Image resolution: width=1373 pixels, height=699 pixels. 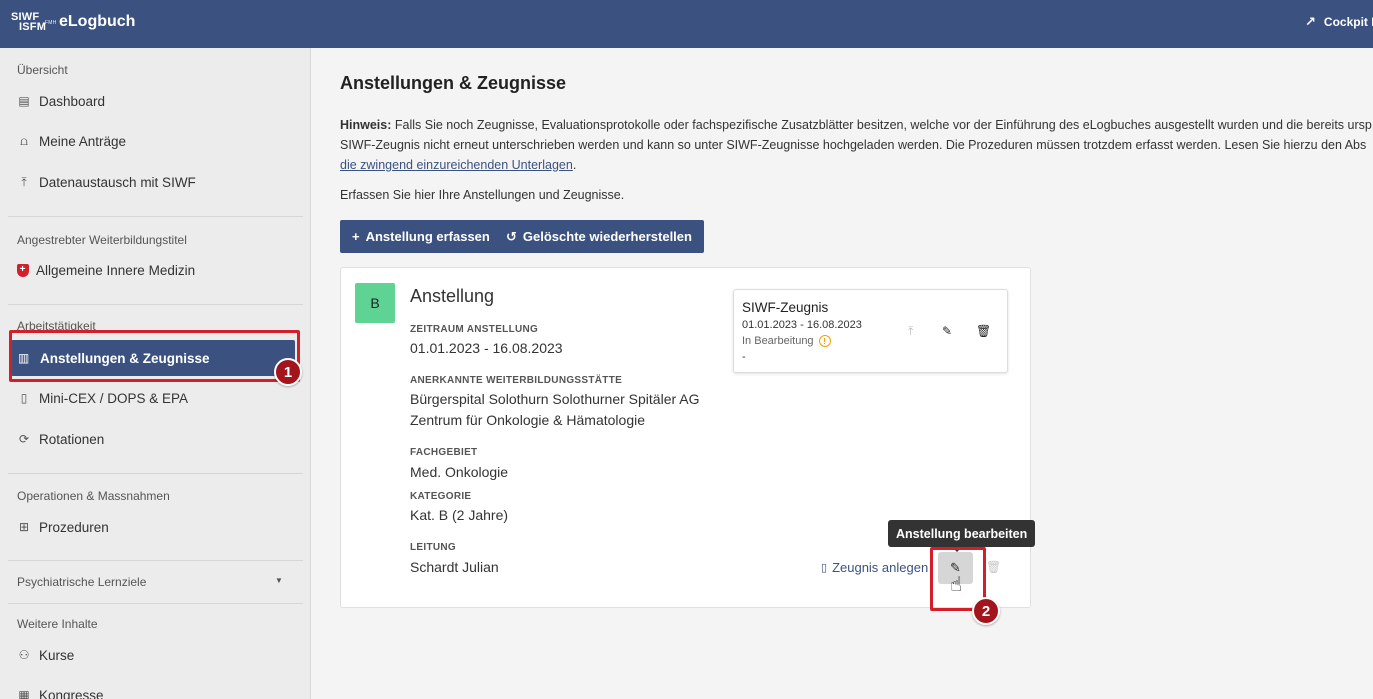 I want to click on sidebar-item-prozeduren: ⊞ Prozeduren, so click(x=62, y=527).